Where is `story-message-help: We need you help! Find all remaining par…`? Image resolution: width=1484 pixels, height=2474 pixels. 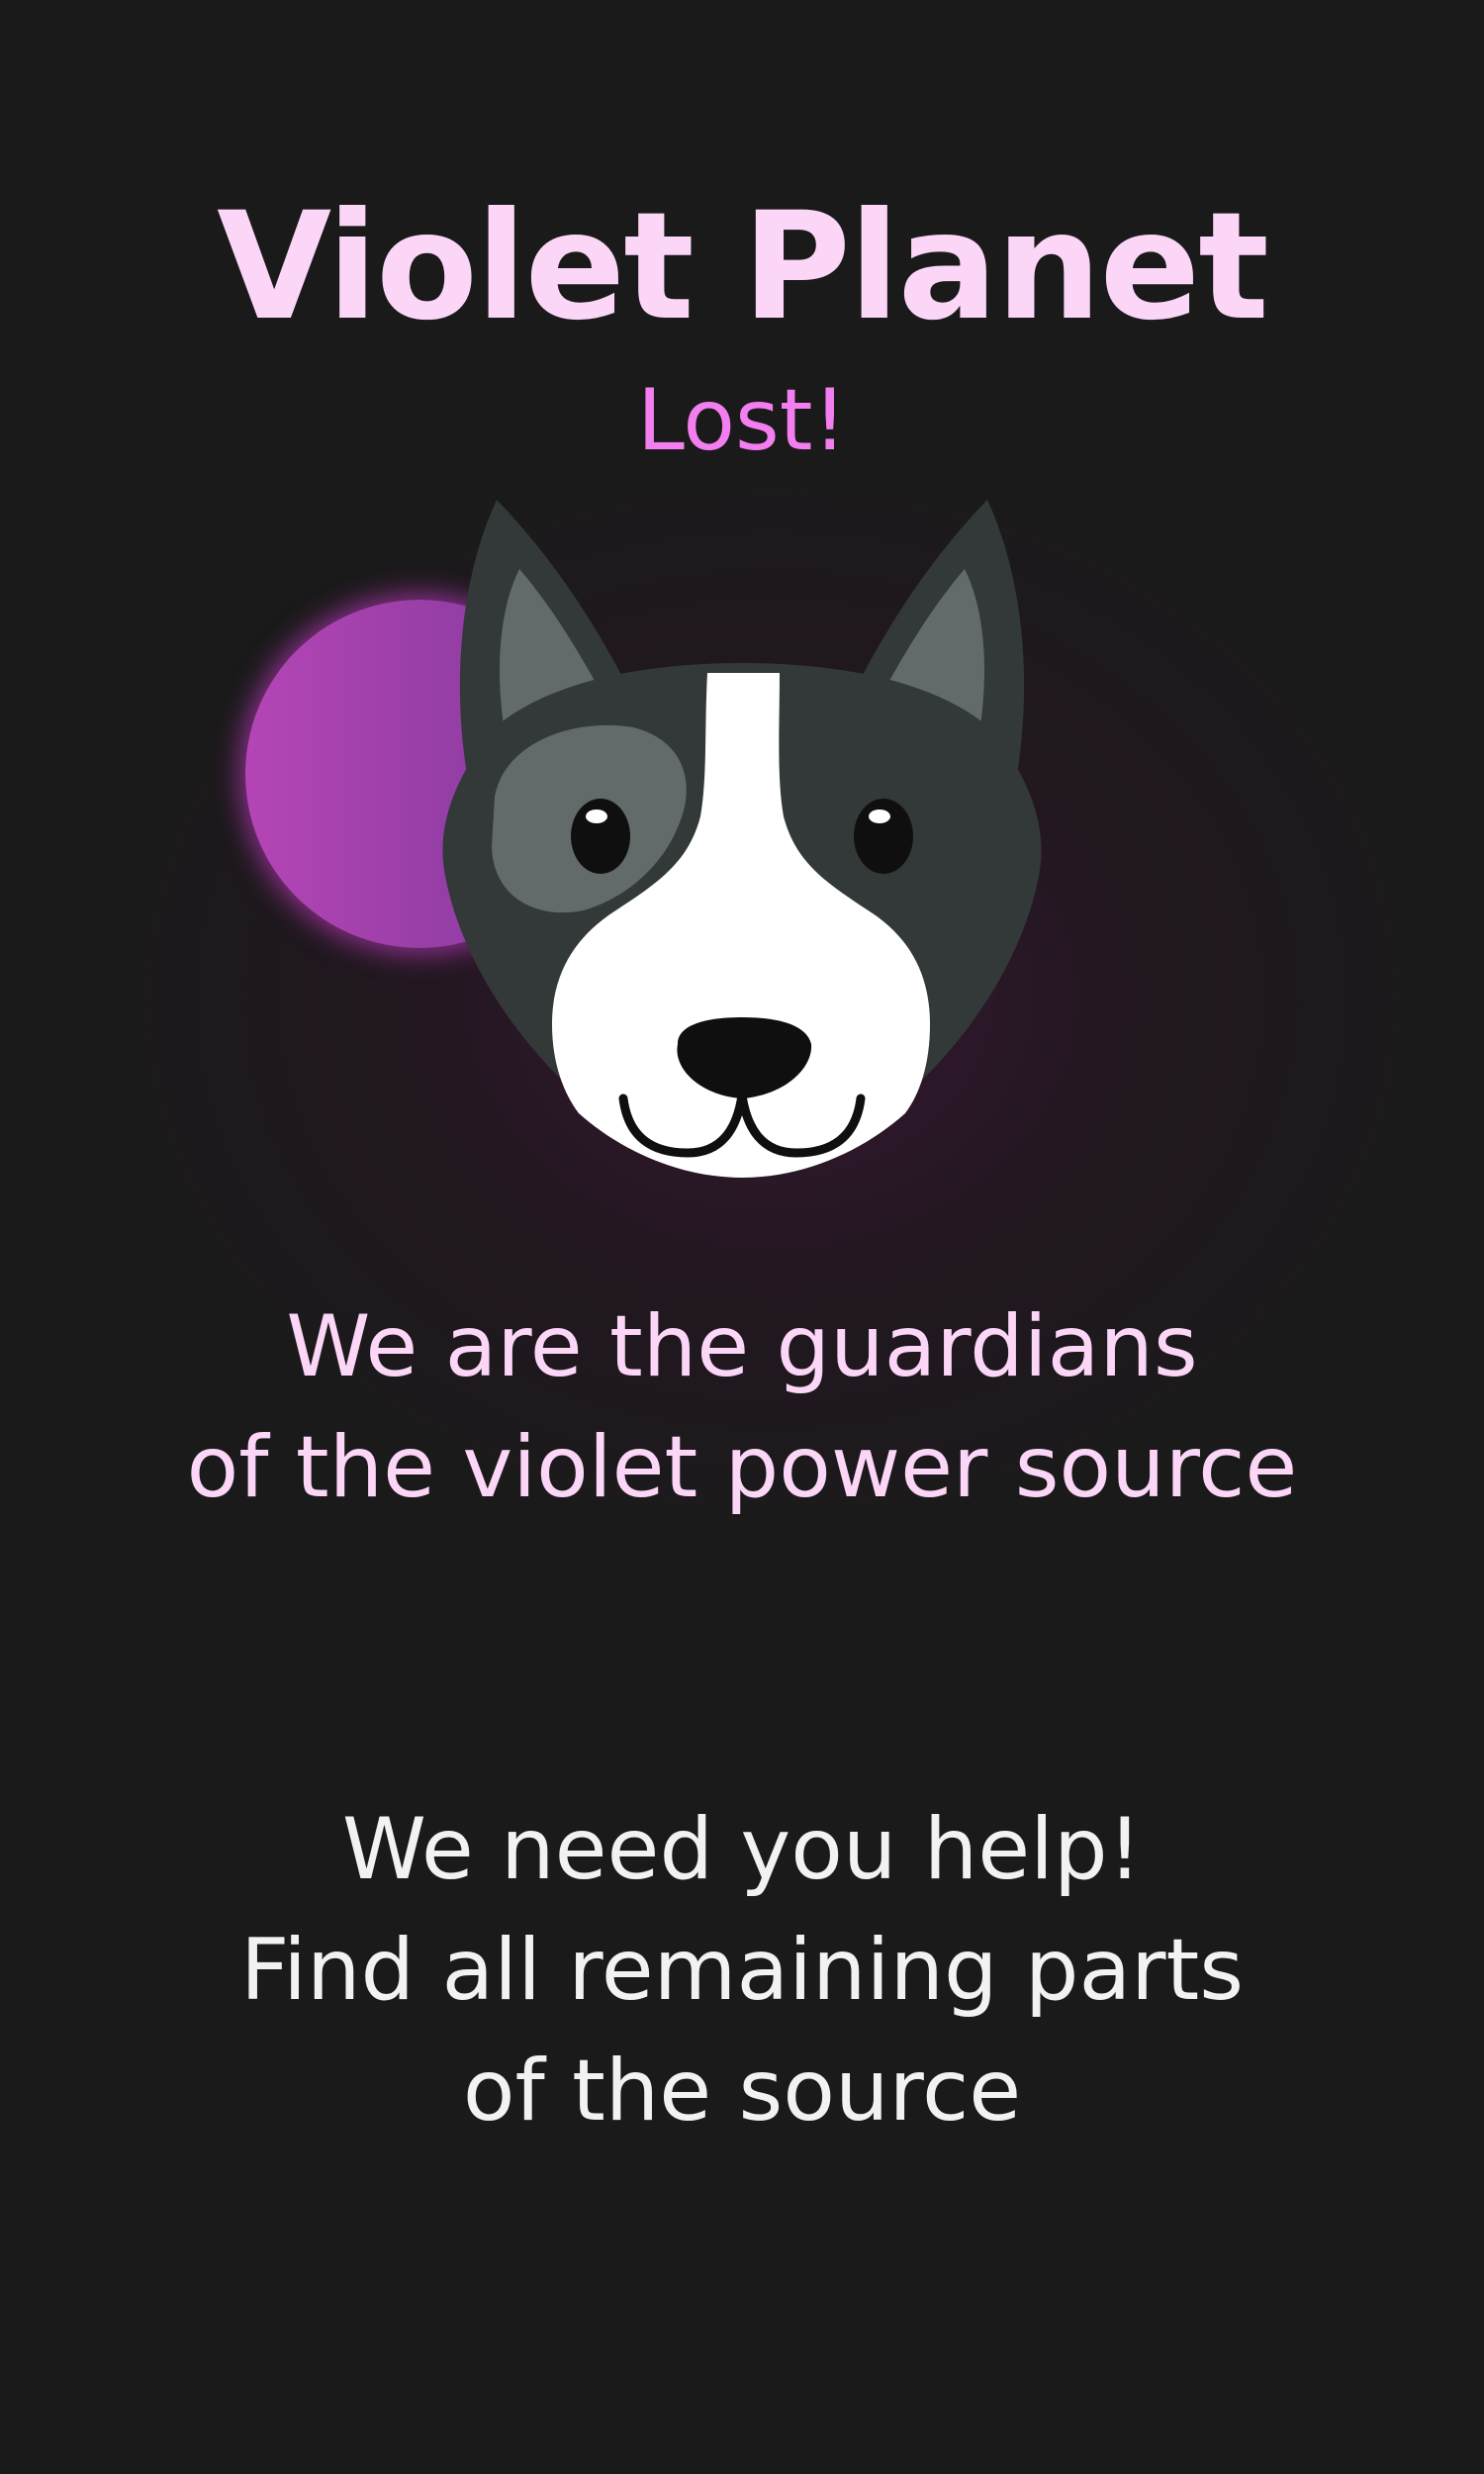
story-message-help: We need you help! Find all remaining par… is located at coordinates (742, 1971).